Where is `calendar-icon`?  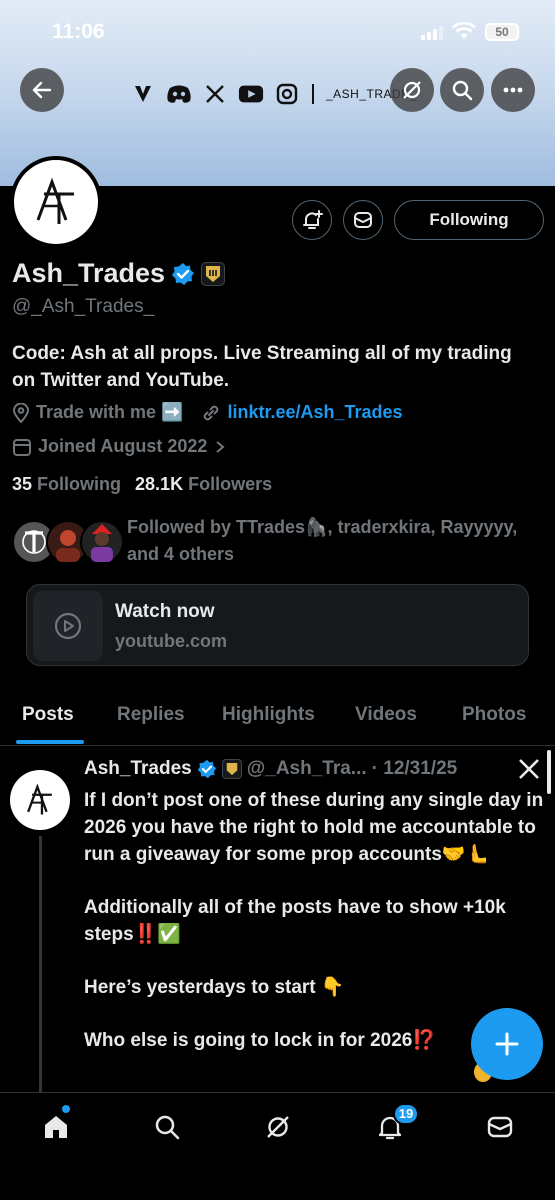 calendar-icon is located at coordinates (22, 447).